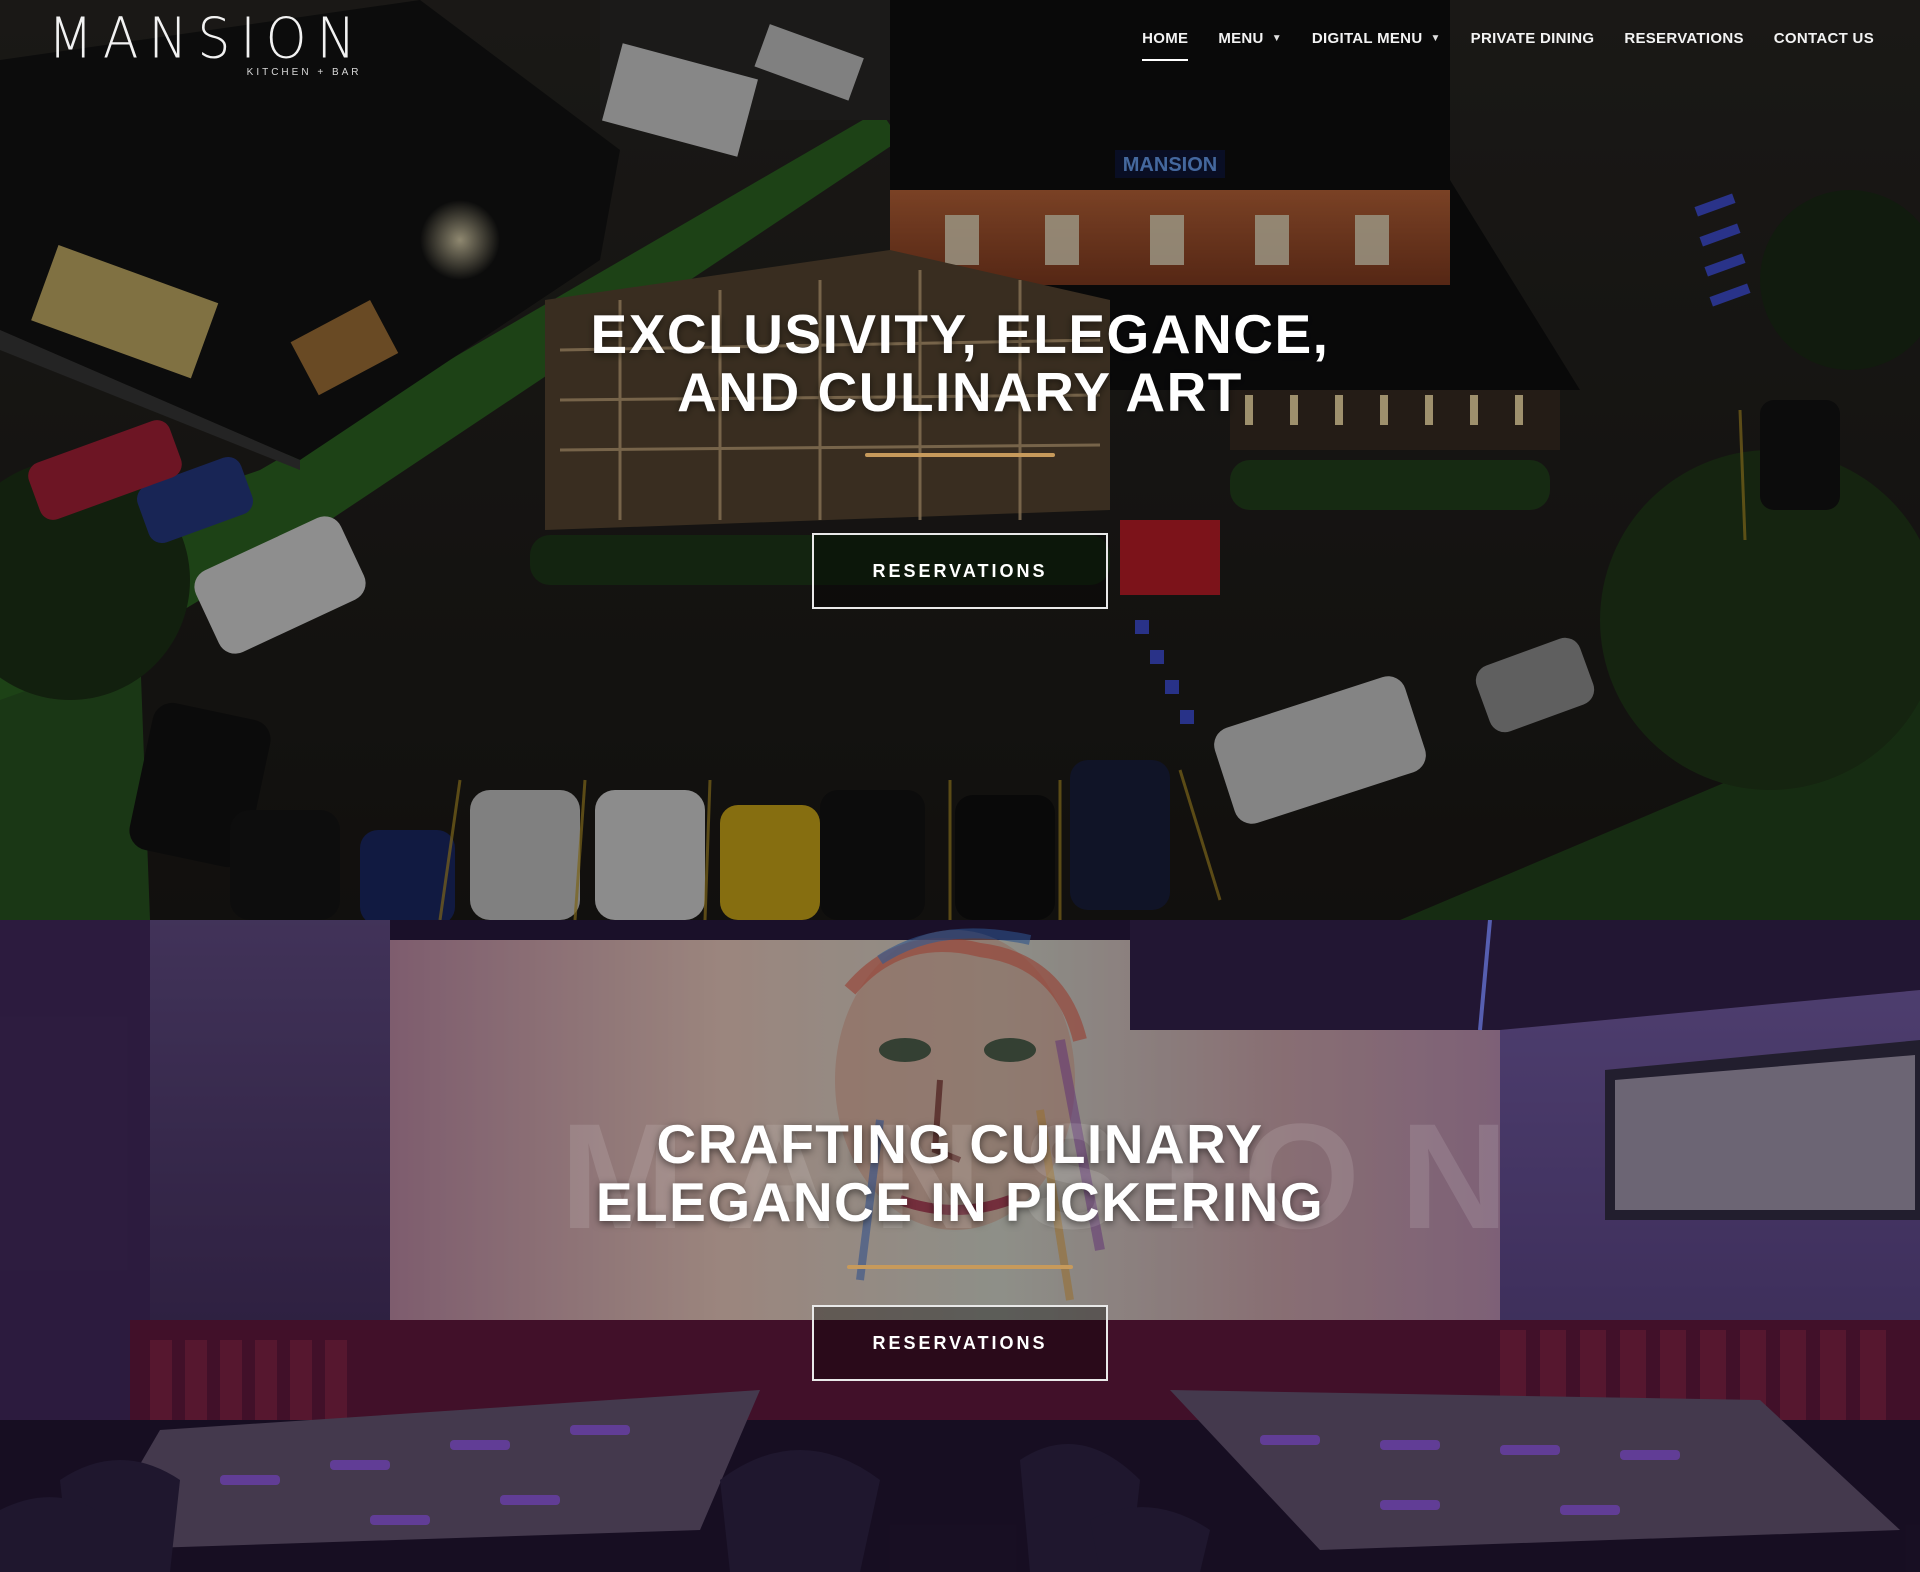 This screenshot has height=1572, width=1920. What do you see at coordinates (960, 1343) in the screenshot?
I see `hero-2-reservations-button: RESERVATIONS` at bounding box center [960, 1343].